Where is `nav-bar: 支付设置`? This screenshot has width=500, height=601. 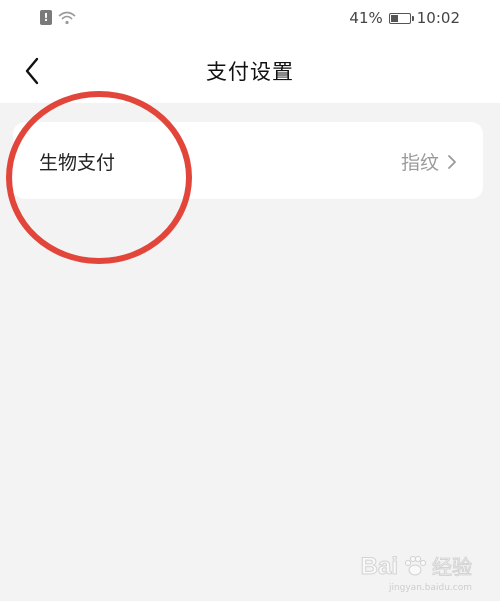
nav-bar: 支付设置 is located at coordinates (250, 71).